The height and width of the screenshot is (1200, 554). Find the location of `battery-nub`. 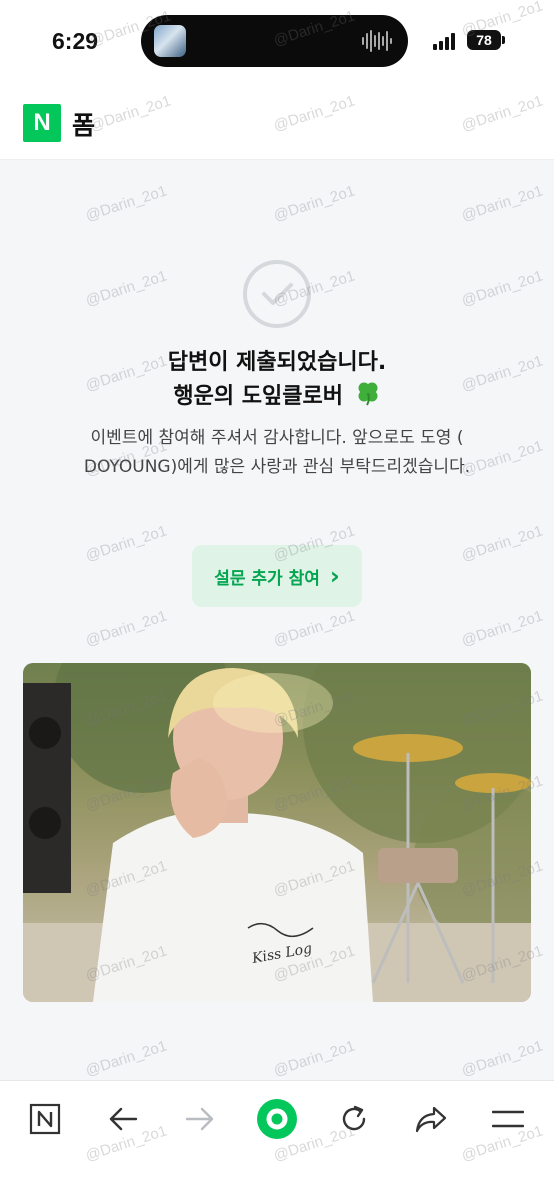

battery-nub is located at coordinates (503, 40).